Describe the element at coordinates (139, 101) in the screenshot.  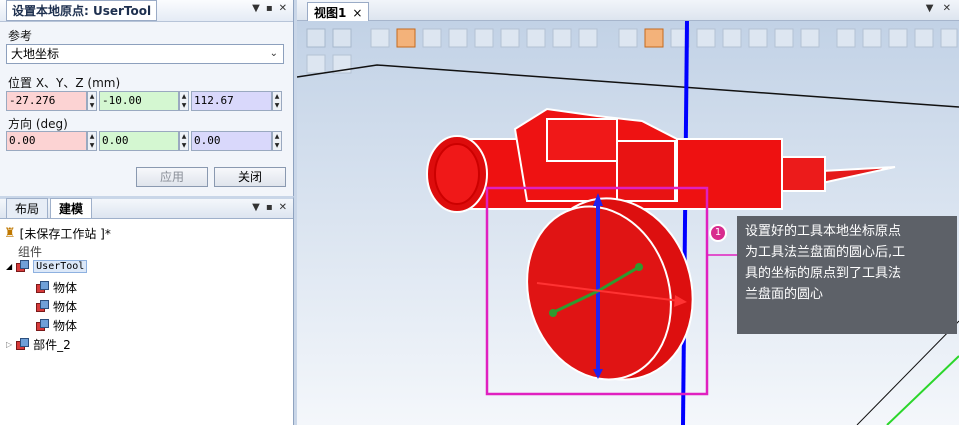
I see `position-y-input: -10.00` at that location.